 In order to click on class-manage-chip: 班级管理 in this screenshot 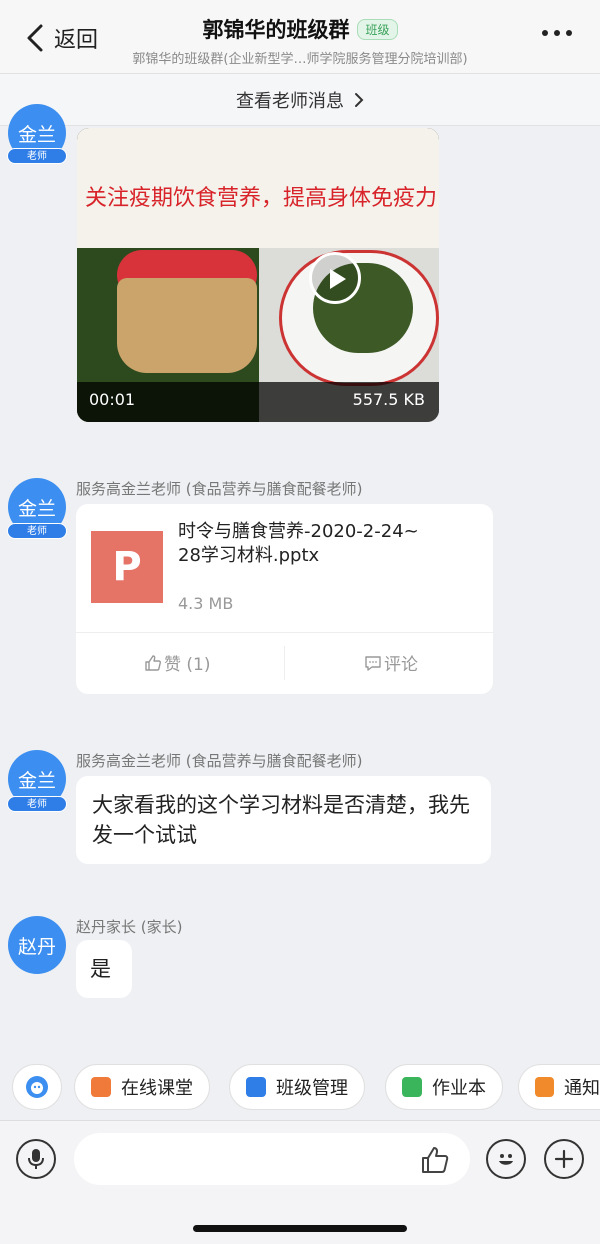, I will do `click(297, 1087)`.